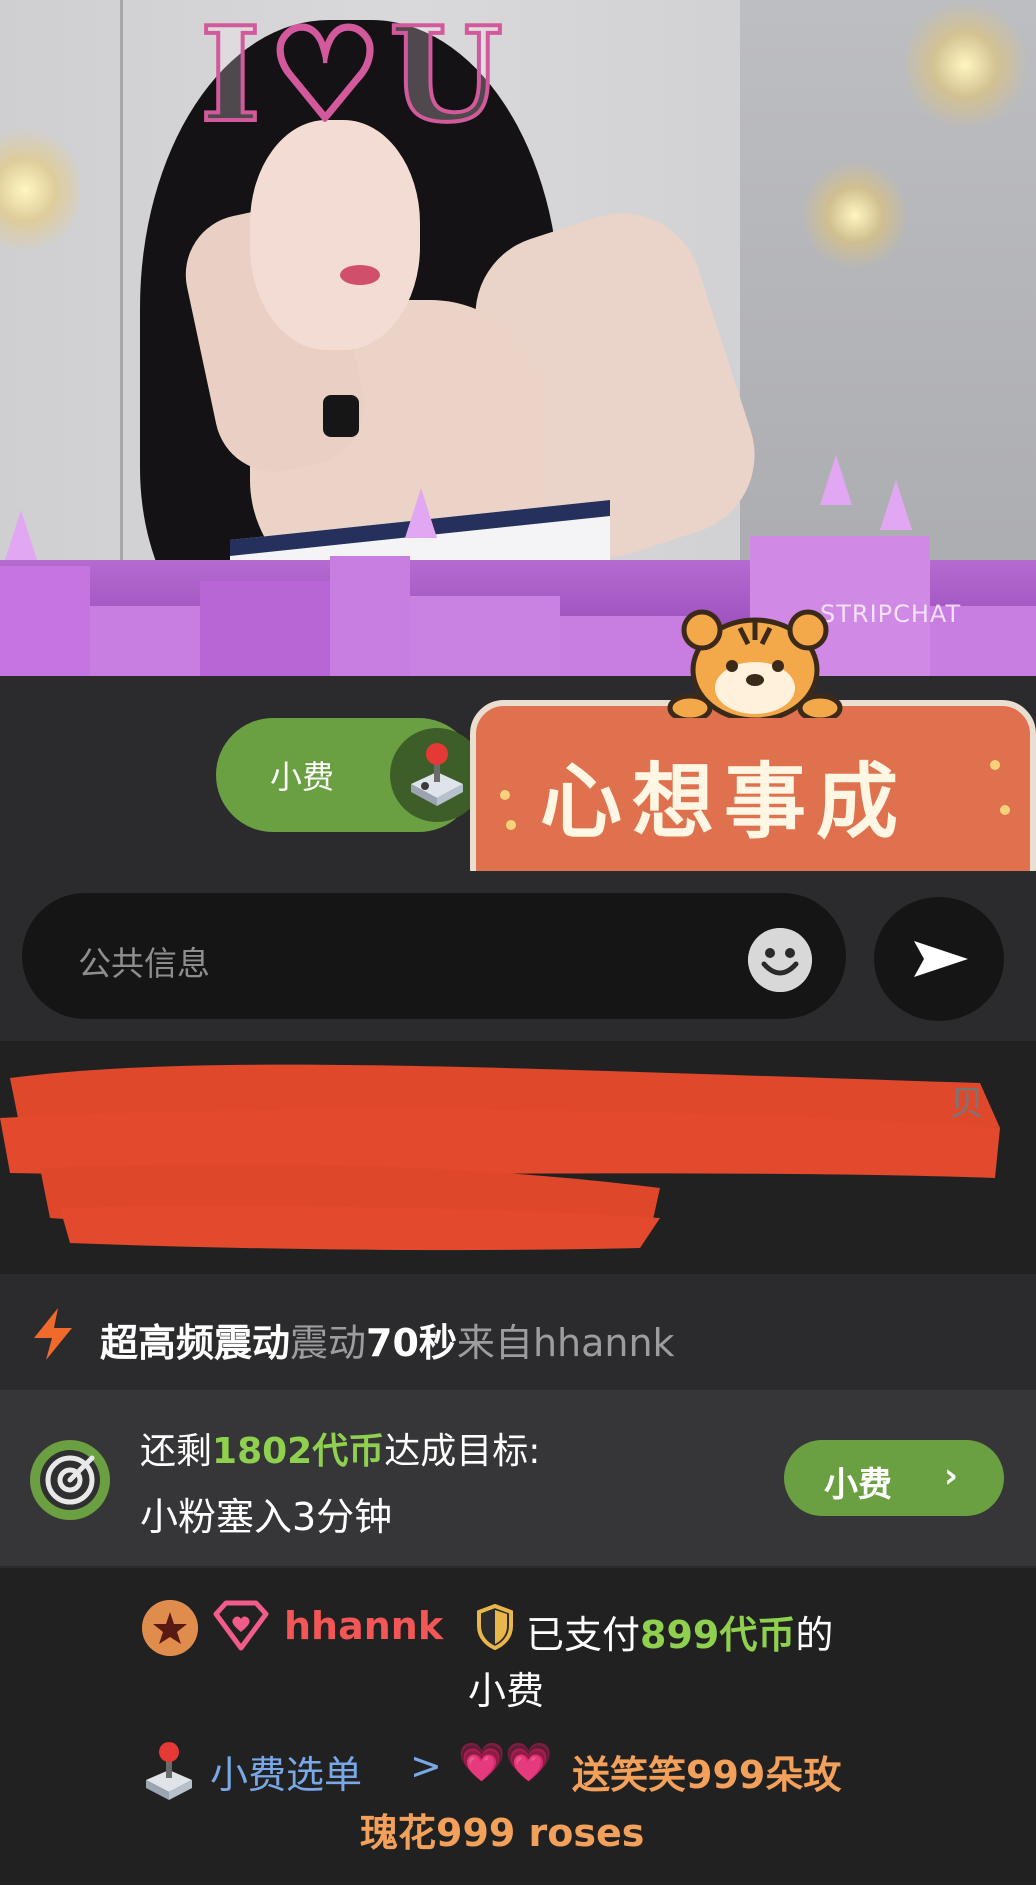  What do you see at coordinates (967, 1104) in the screenshot?
I see `chat-hidden-glyph: 贝` at bounding box center [967, 1104].